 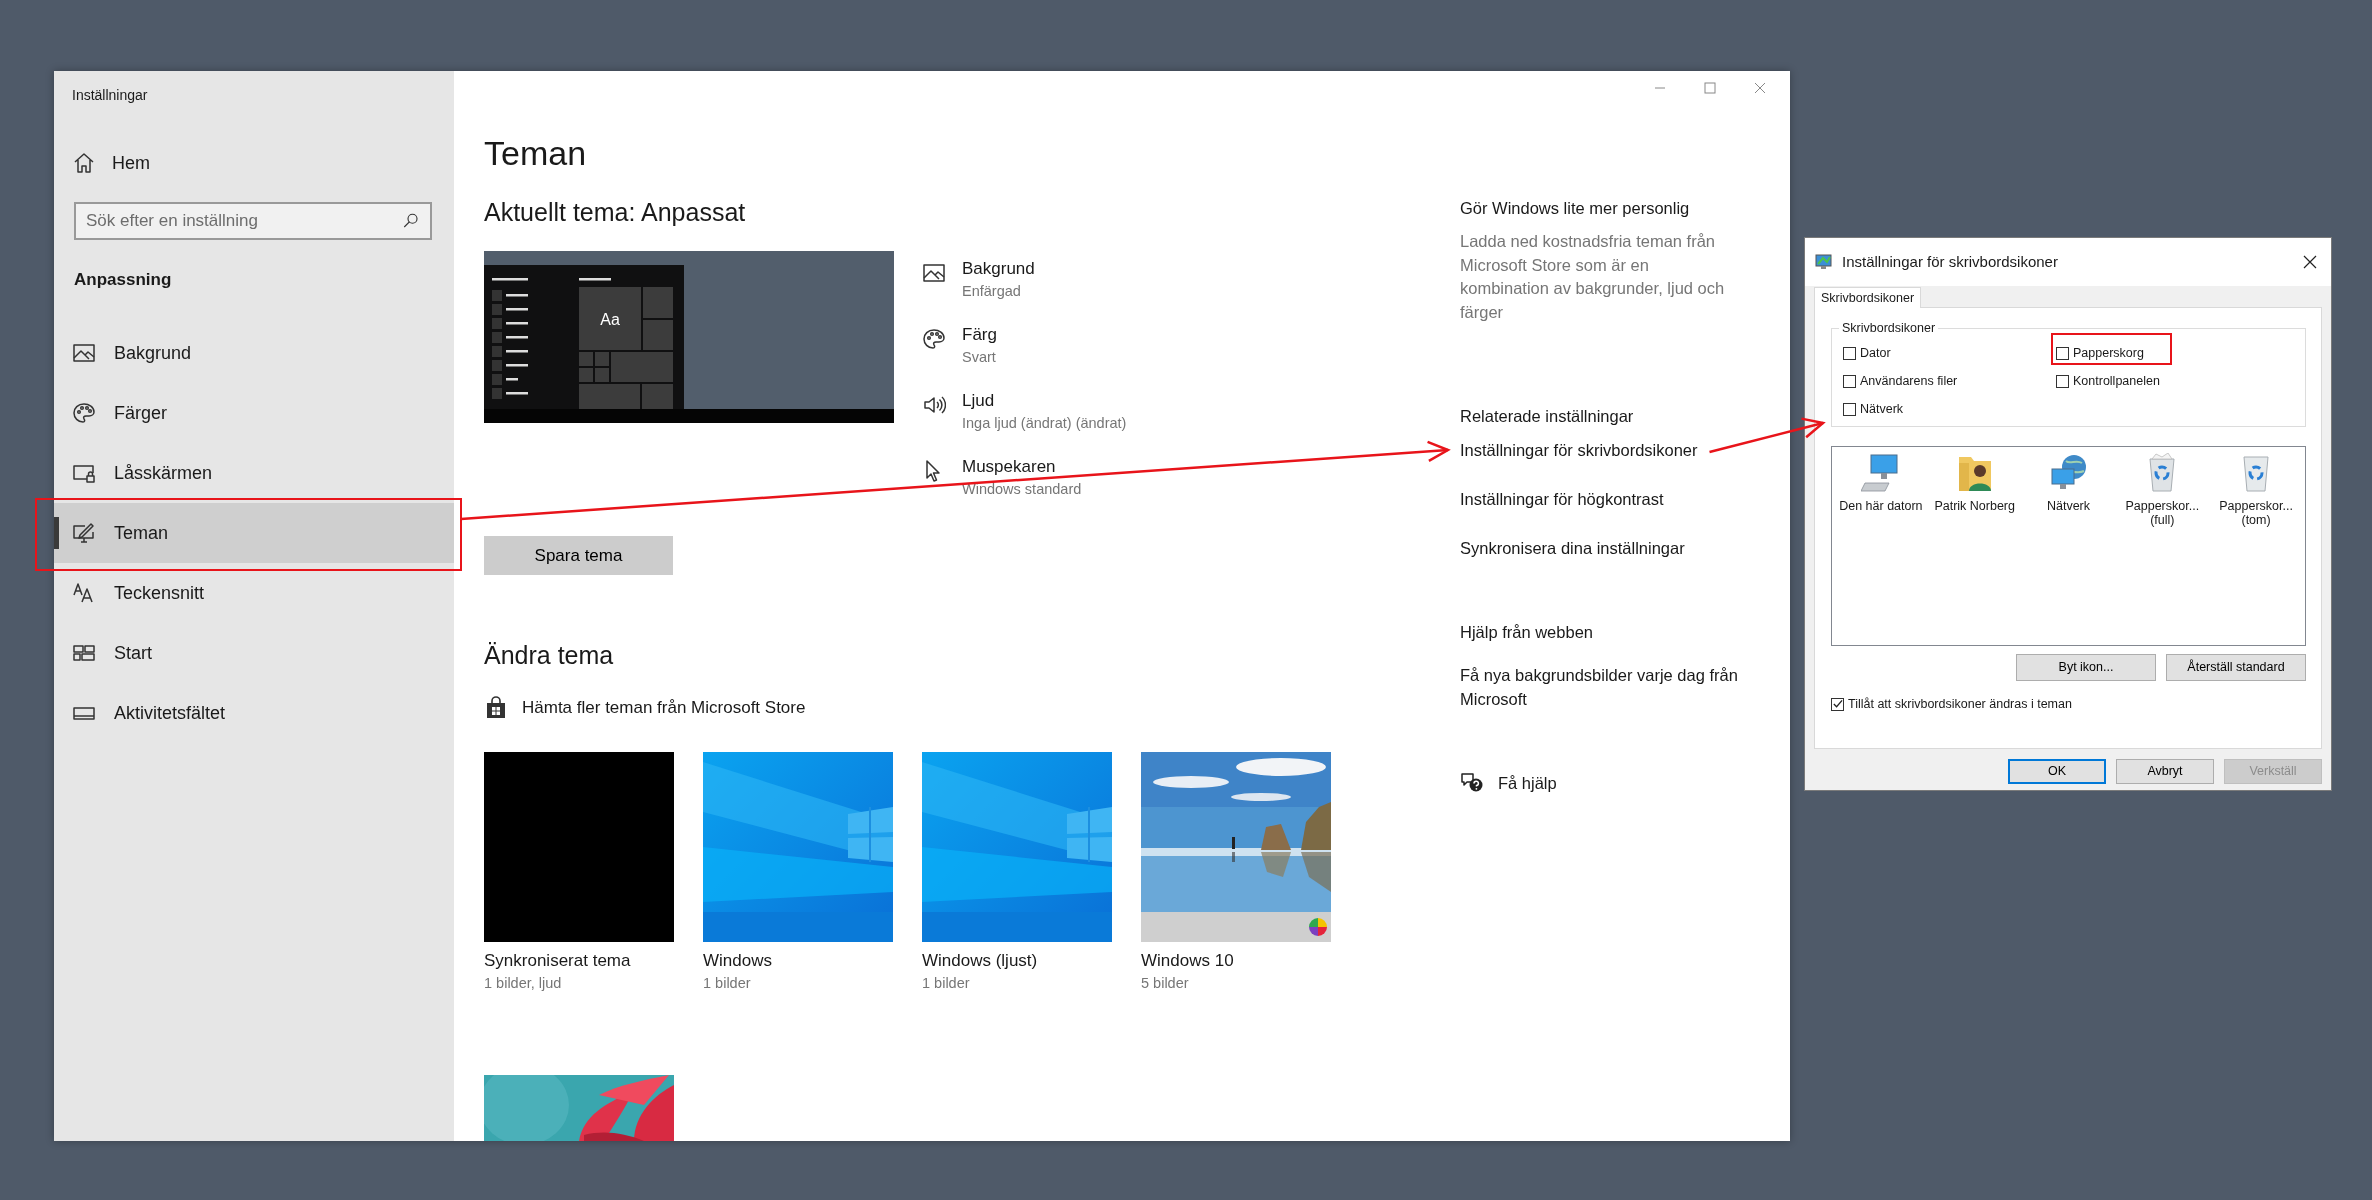 What do you see at coordinates (1526, 632) in the screenshot?
I see `section-heading: Hjälp från webben` at bounding box center [1526, 632].